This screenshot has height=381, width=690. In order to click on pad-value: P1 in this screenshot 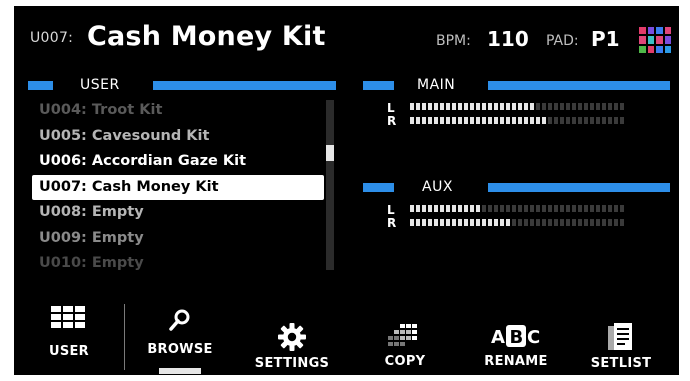, I will do `click(605, 39)`.